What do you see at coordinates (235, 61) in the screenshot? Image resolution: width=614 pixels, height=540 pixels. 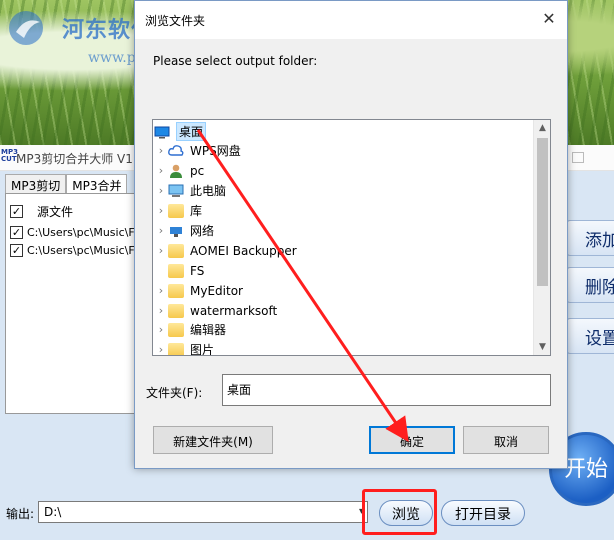 I see `dialog-prompt: Please select output folder:` at bounding box center [235, 61].